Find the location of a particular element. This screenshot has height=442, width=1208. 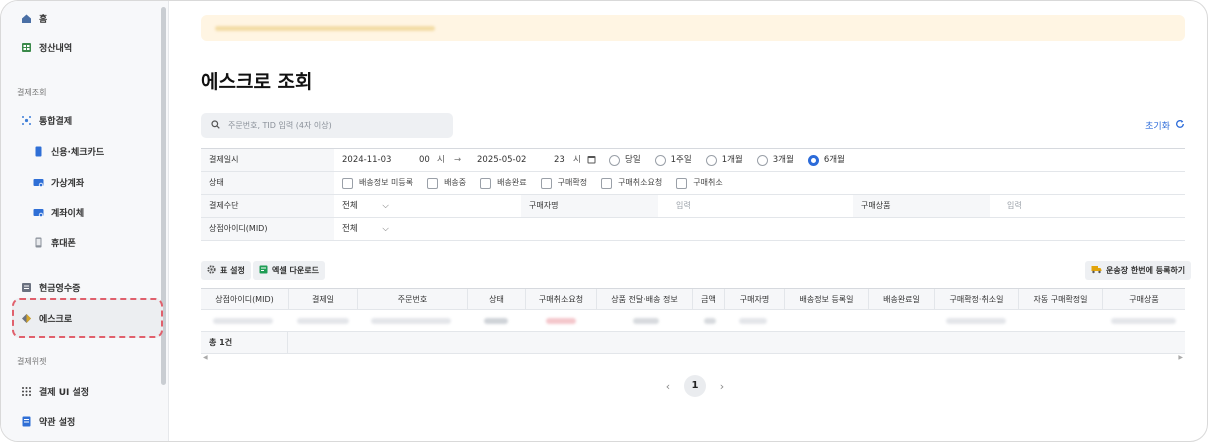

status-checkbox: 구매취소요청 is located at coordinates (631, 183).